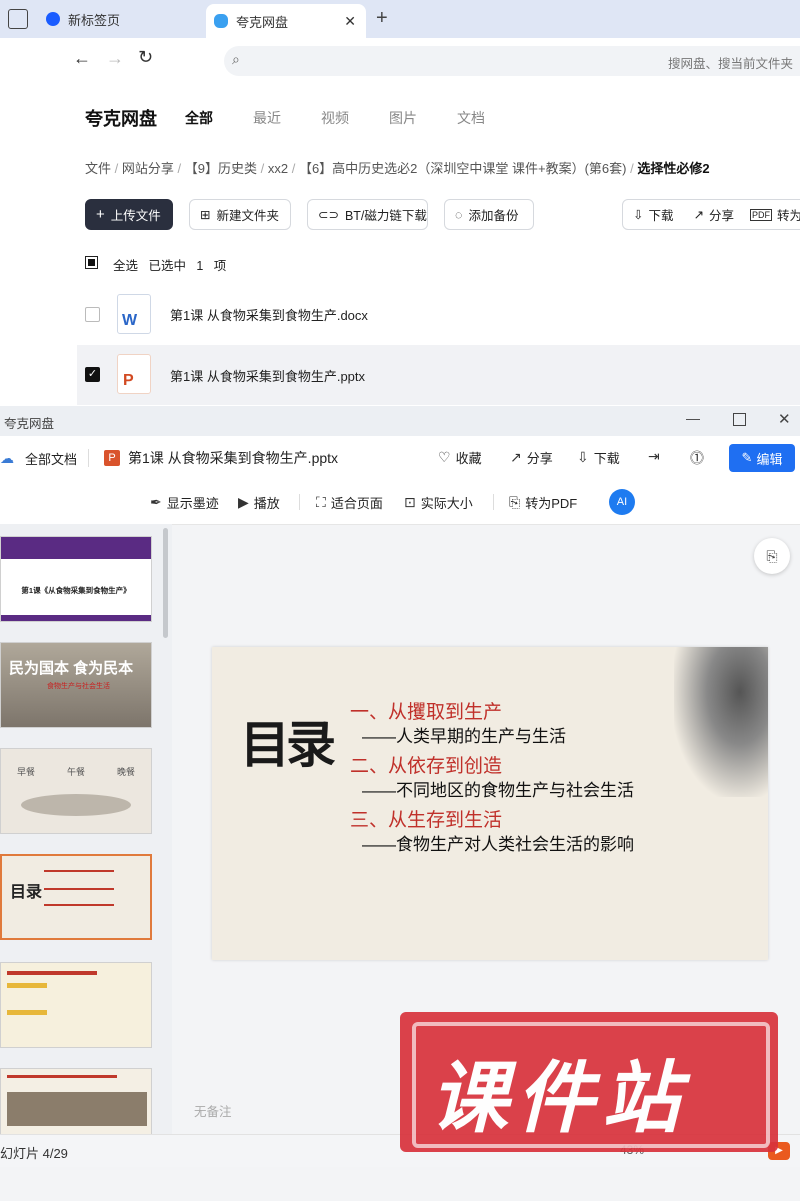 The image size is (800, 1201). I want to click on file-row: W 第1课 从食物采集到食物生产.docx, so click(438, 314).